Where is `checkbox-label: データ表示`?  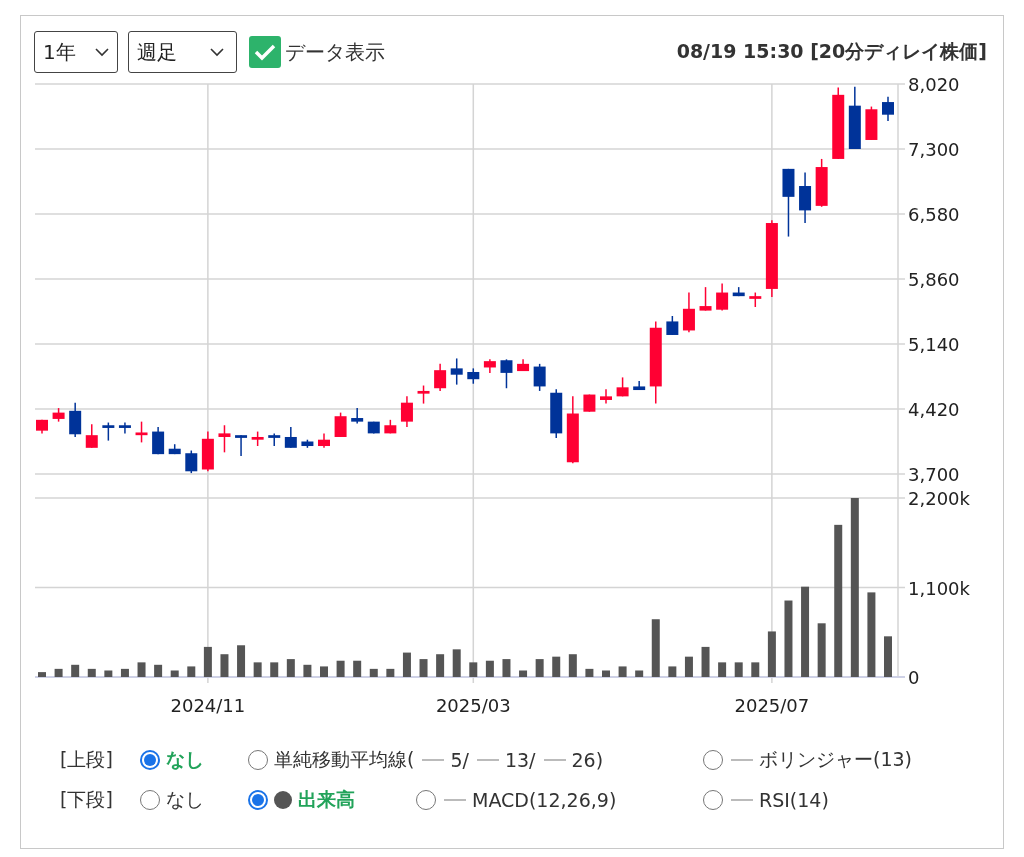
checkbox-label: データ表示 is located at coordinates (335, 52).